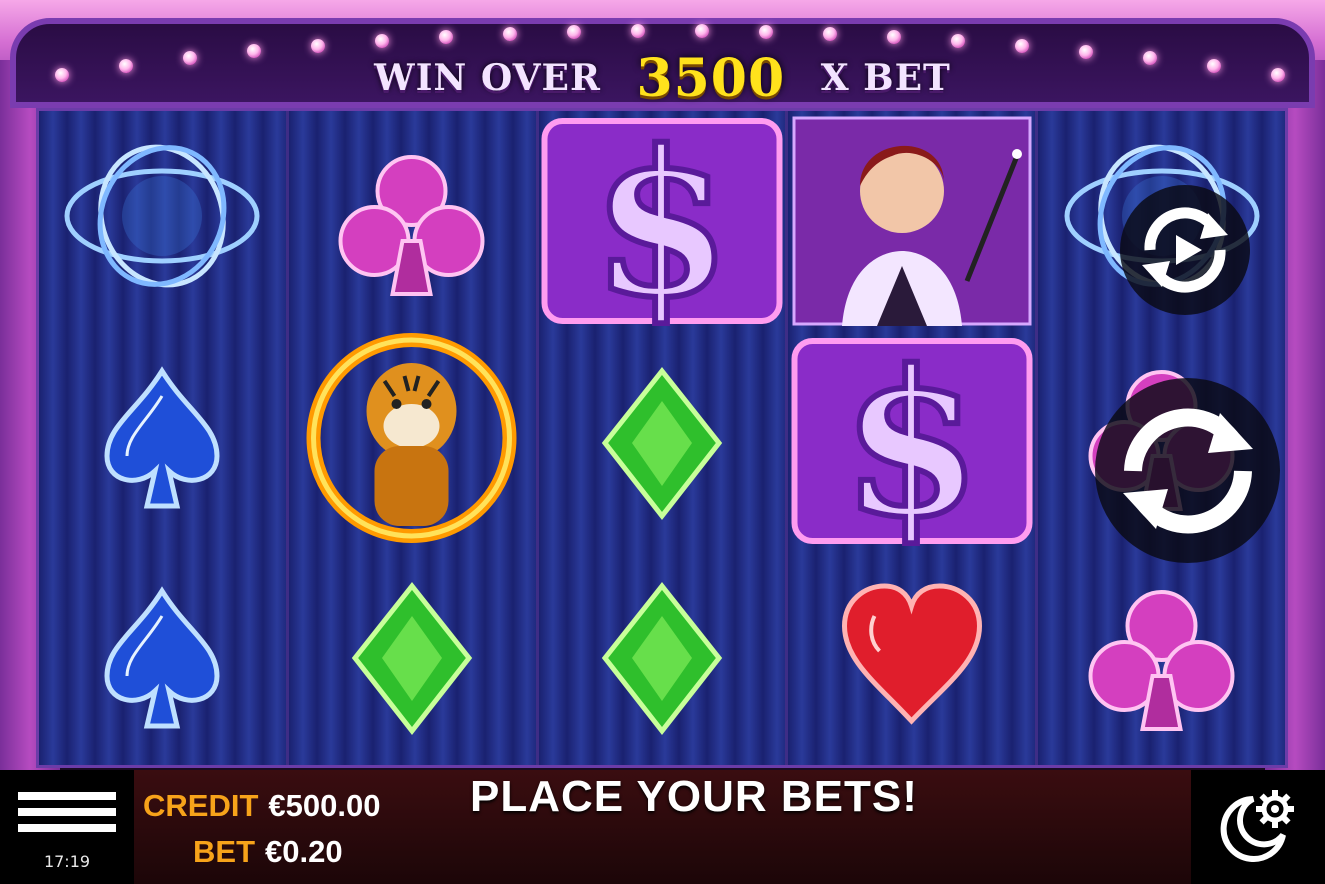 This screenshot has width=1325, height=884. What do you see at coordinates (304, 851) in the screenshot?
I see `bet-value: €0.20` at bounding box center [304, 851].